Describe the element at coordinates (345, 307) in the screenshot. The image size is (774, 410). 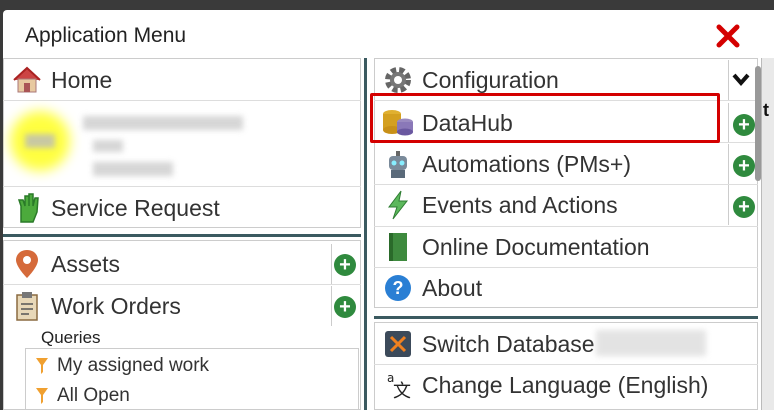
I see `add-work-order-icon: +` at that location.